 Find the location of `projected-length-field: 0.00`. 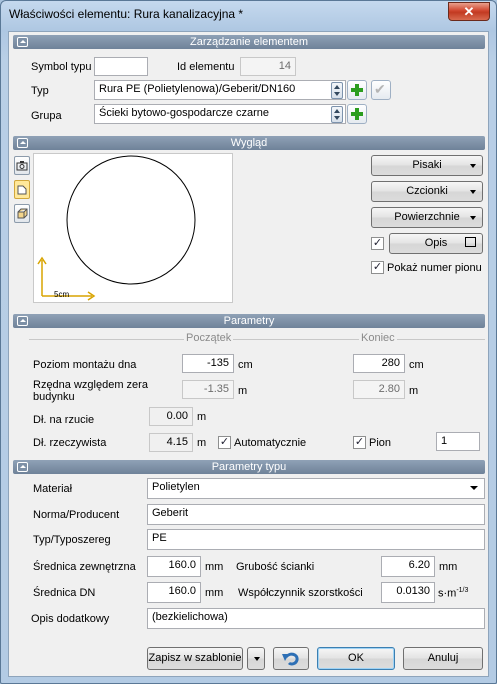

projected-length-field: 0.00 is located at coordinates (171, 416).